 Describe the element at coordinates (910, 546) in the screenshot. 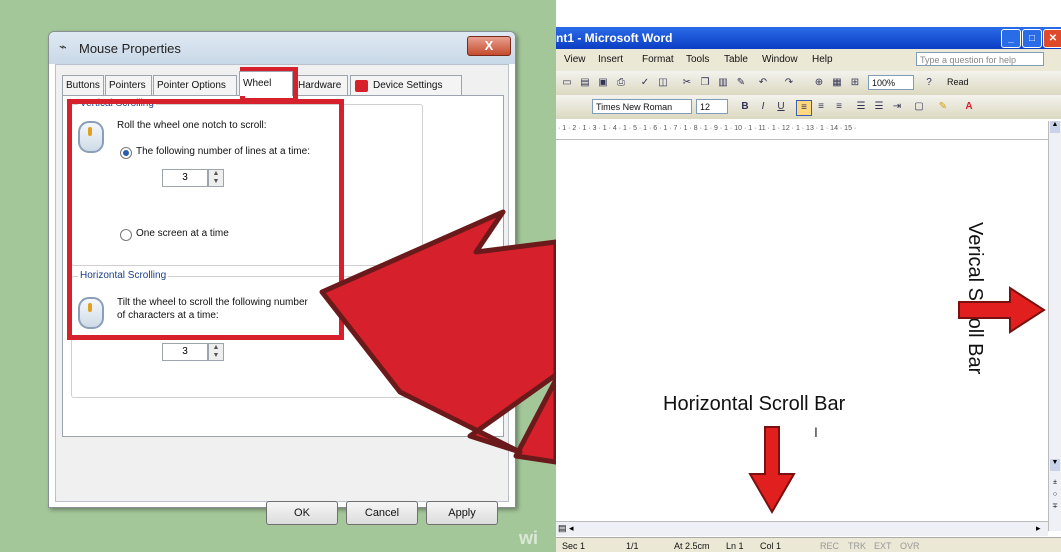

I see `status-ovr: OVR` at that location.